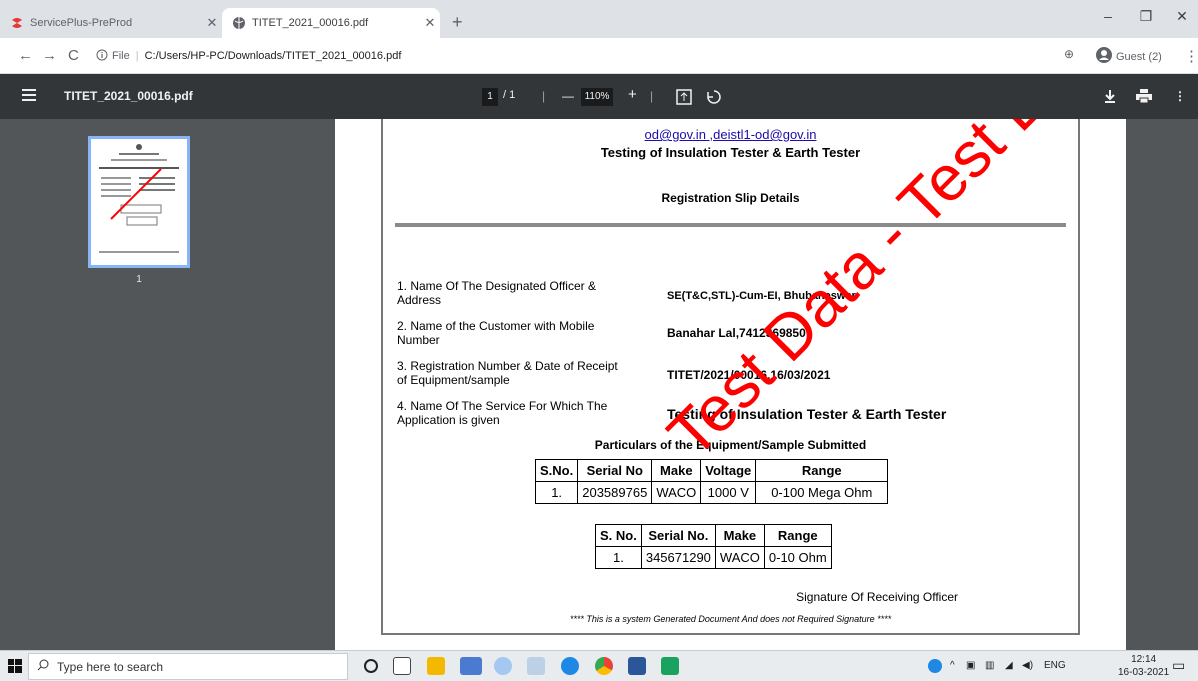 The width and height of the screenshot is (1198, 681). Describe the element at coordinates (730, 198) in the screenshot. I see `document-subheading: Registration Slip Details` at that location.